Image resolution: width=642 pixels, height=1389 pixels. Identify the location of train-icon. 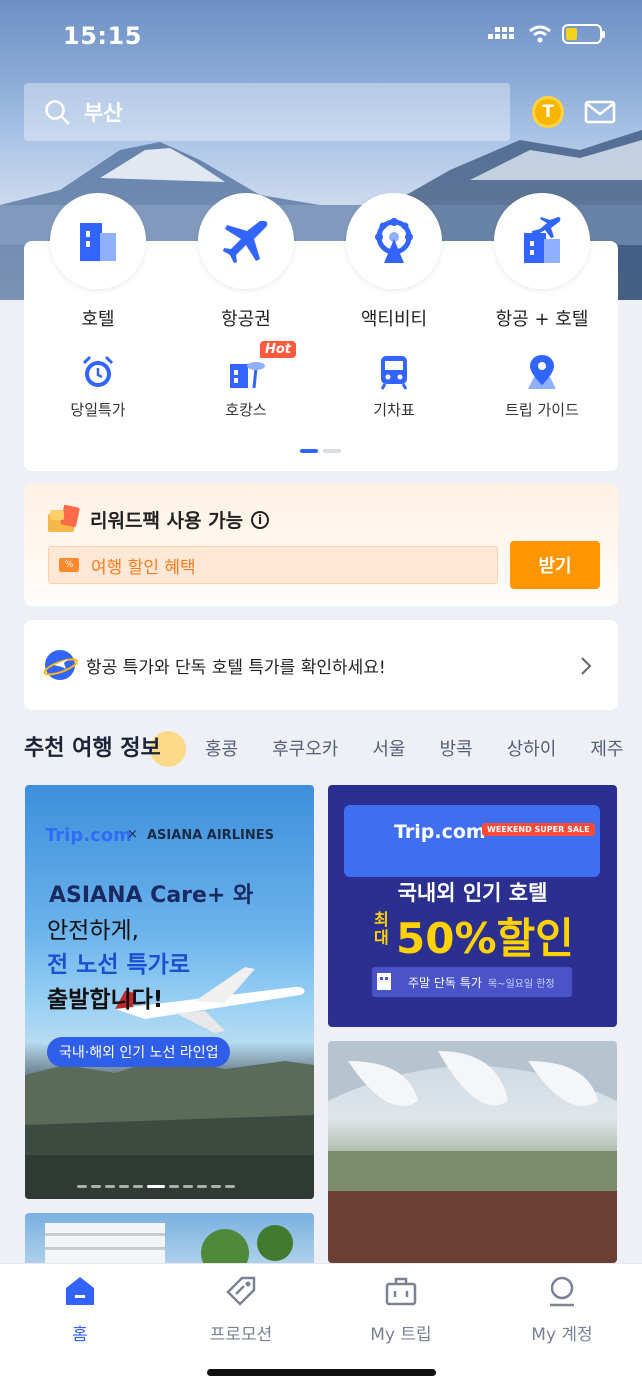
(394, 373).